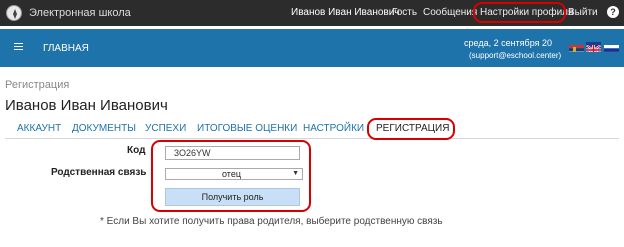 This screenshot has width=624, height=247. I want to click on top-user-name: Иванов Иван Иванович, so click(345, 12).